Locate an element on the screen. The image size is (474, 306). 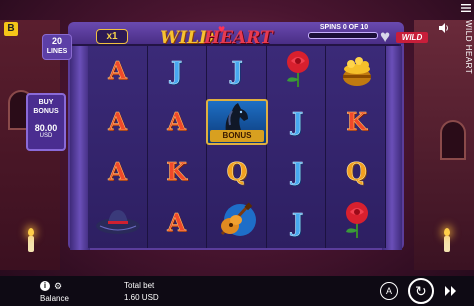
provider-logo: B is located at coordinates (11, 29).